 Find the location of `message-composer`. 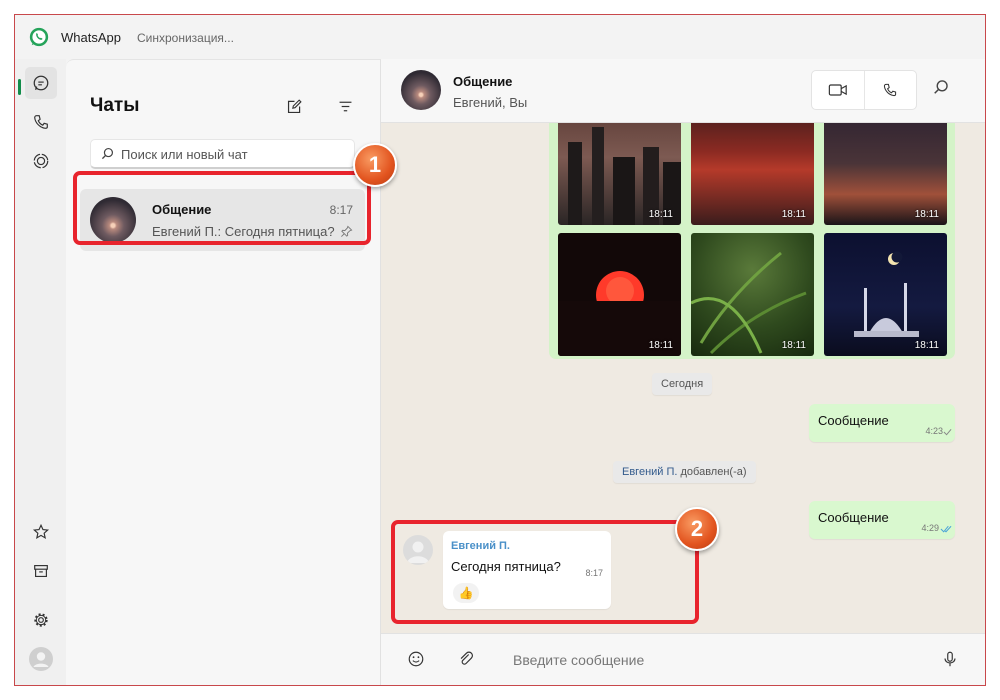

message-composer is located at coordinates (683, 659).